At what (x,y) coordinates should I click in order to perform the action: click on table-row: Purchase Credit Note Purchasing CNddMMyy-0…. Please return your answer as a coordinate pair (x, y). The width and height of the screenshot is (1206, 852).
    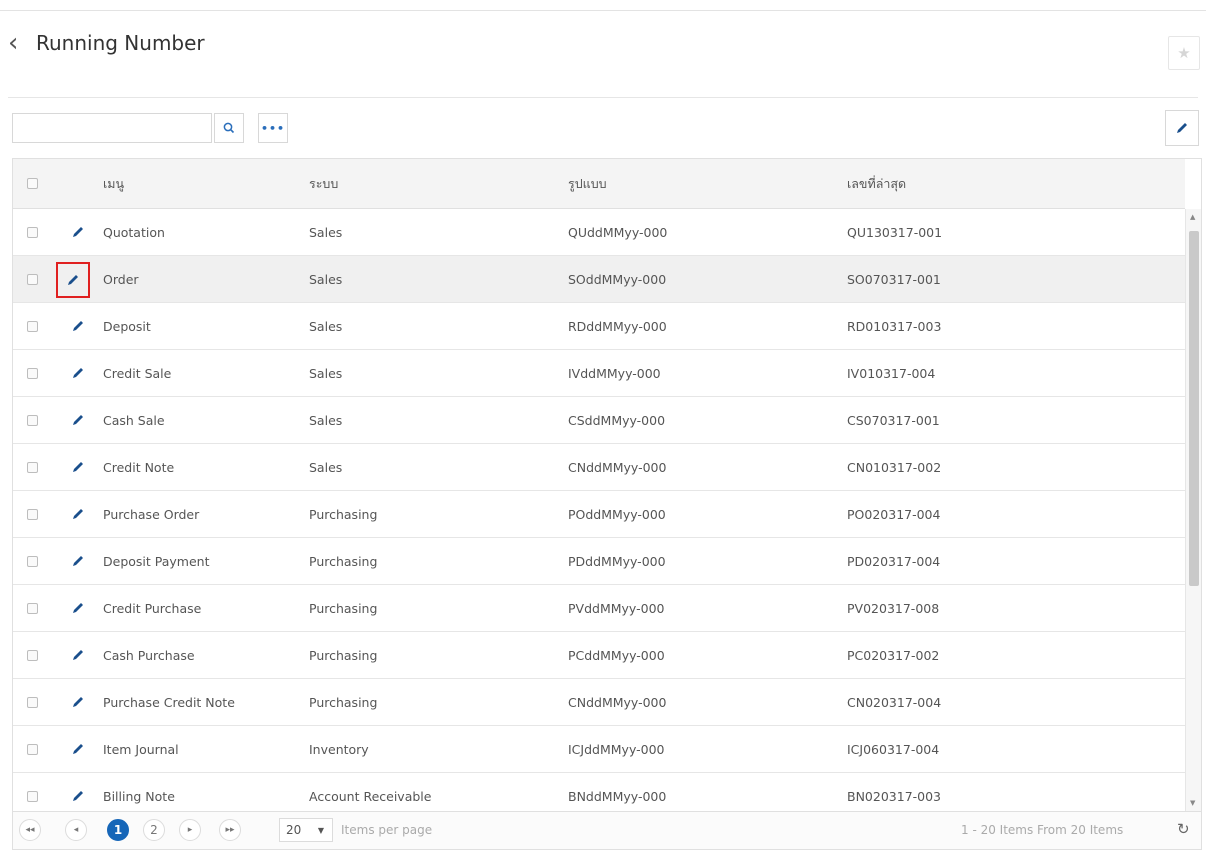
    Looking at the image, I should click on (599, 702).